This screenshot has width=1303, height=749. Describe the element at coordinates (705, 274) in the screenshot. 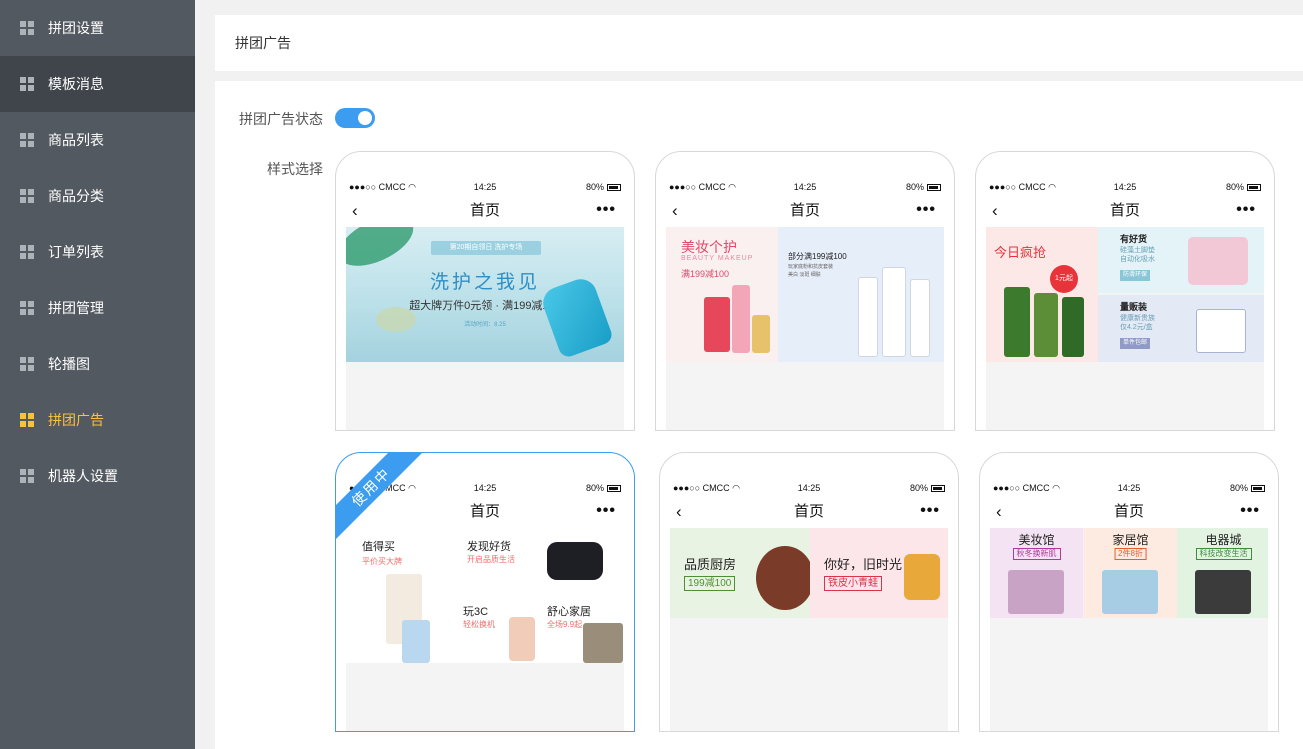

I see `banner-promo: 满199减100` at that location.